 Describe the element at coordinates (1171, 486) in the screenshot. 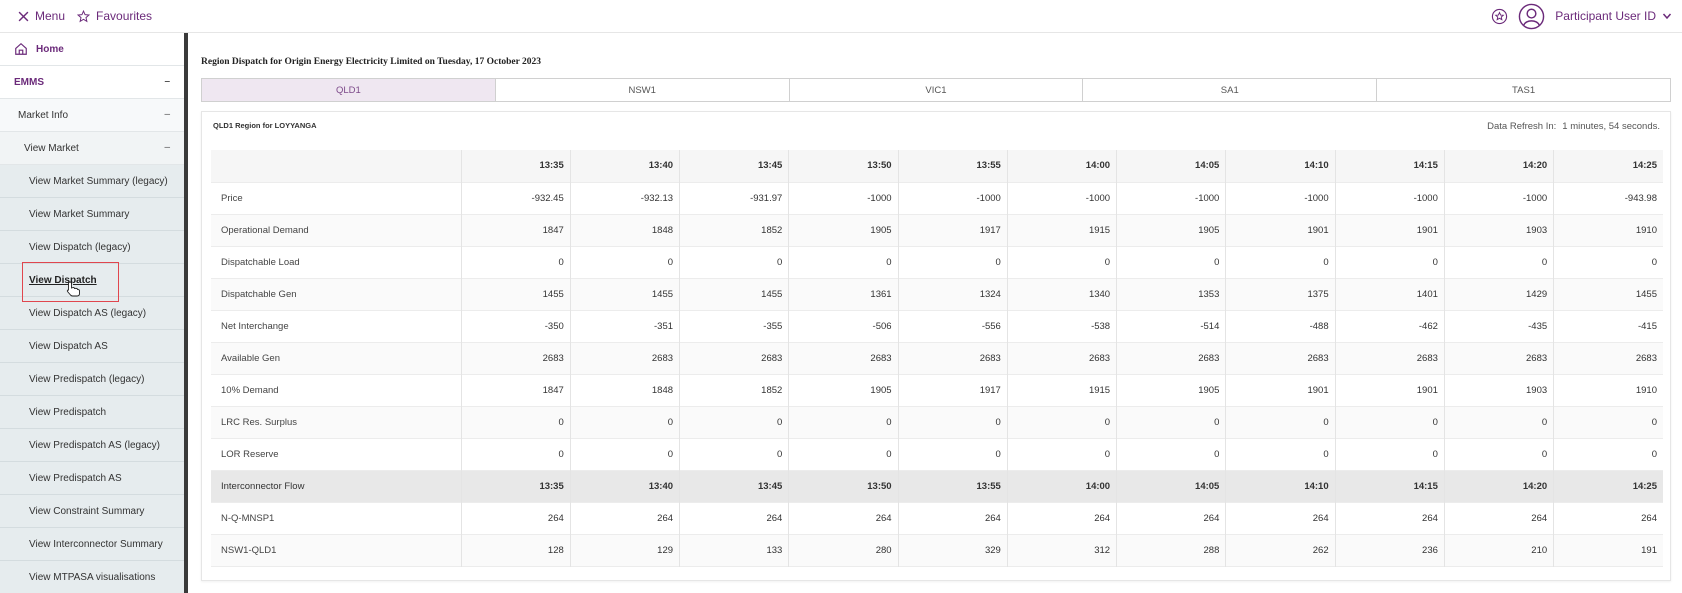

I see `time-header-cell: 14:05` at that location.